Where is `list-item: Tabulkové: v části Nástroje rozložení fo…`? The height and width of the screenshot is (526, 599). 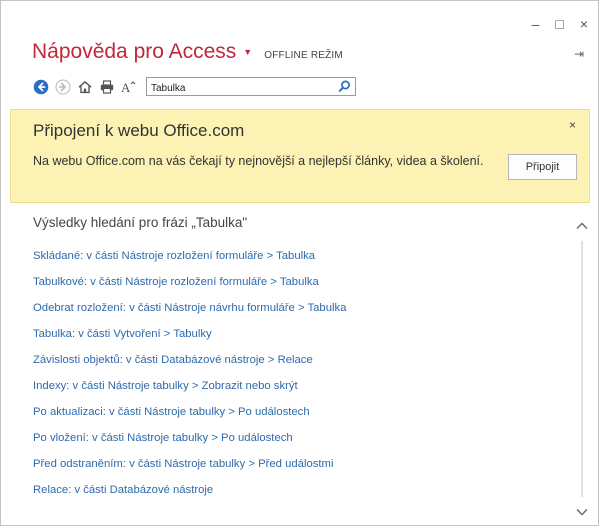 list-item: Tabulkové: v části Nástroje rozložení fo… is located at coordinates (189, 285).